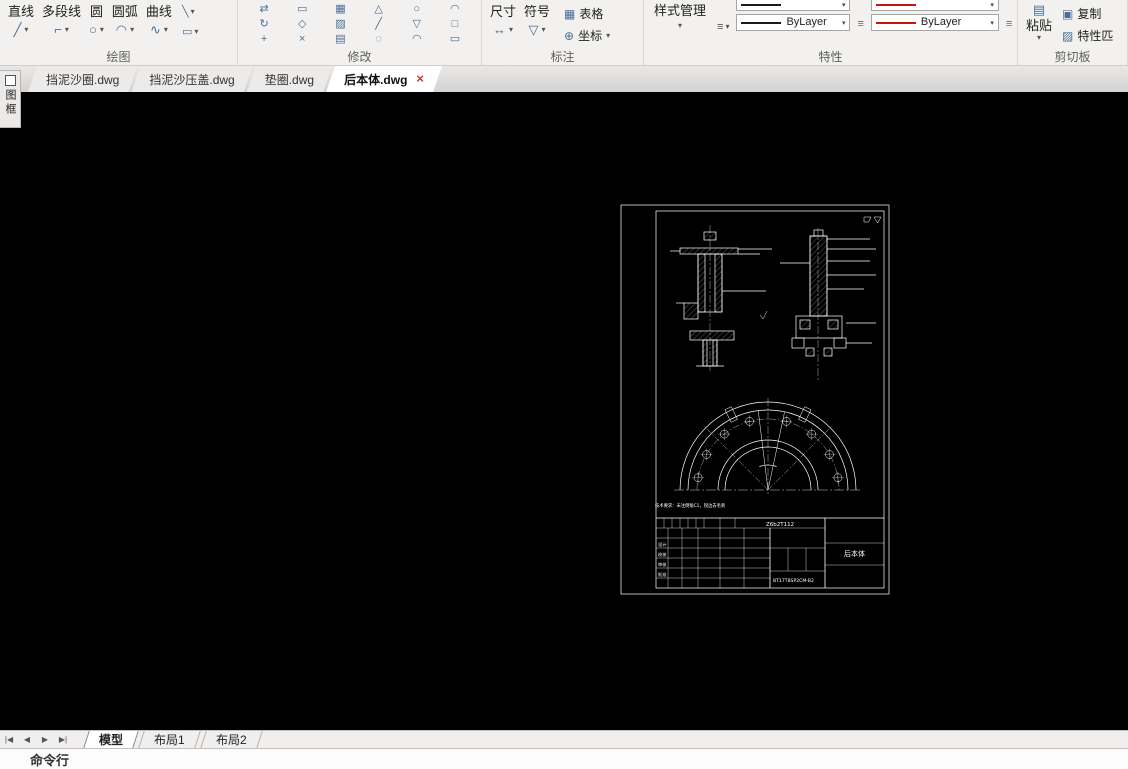  Describe the element at coordinates (264, 9) in the screenshot. I see `modify-tool-icon: ⇄` at that location.